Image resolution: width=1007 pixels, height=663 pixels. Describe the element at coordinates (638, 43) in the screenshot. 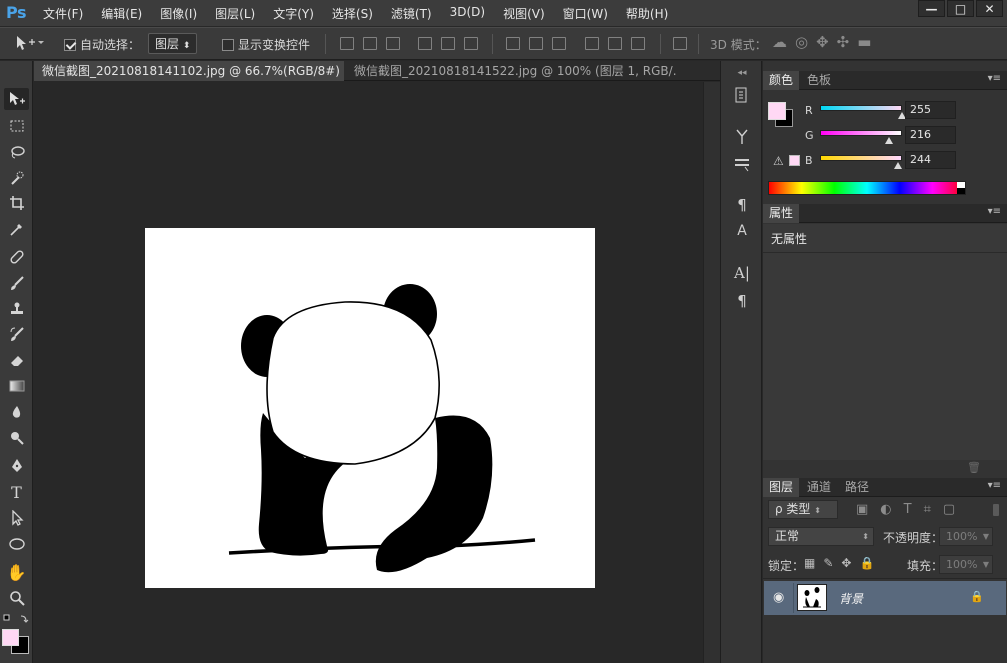

I see `distribute-right-icon` at that location.